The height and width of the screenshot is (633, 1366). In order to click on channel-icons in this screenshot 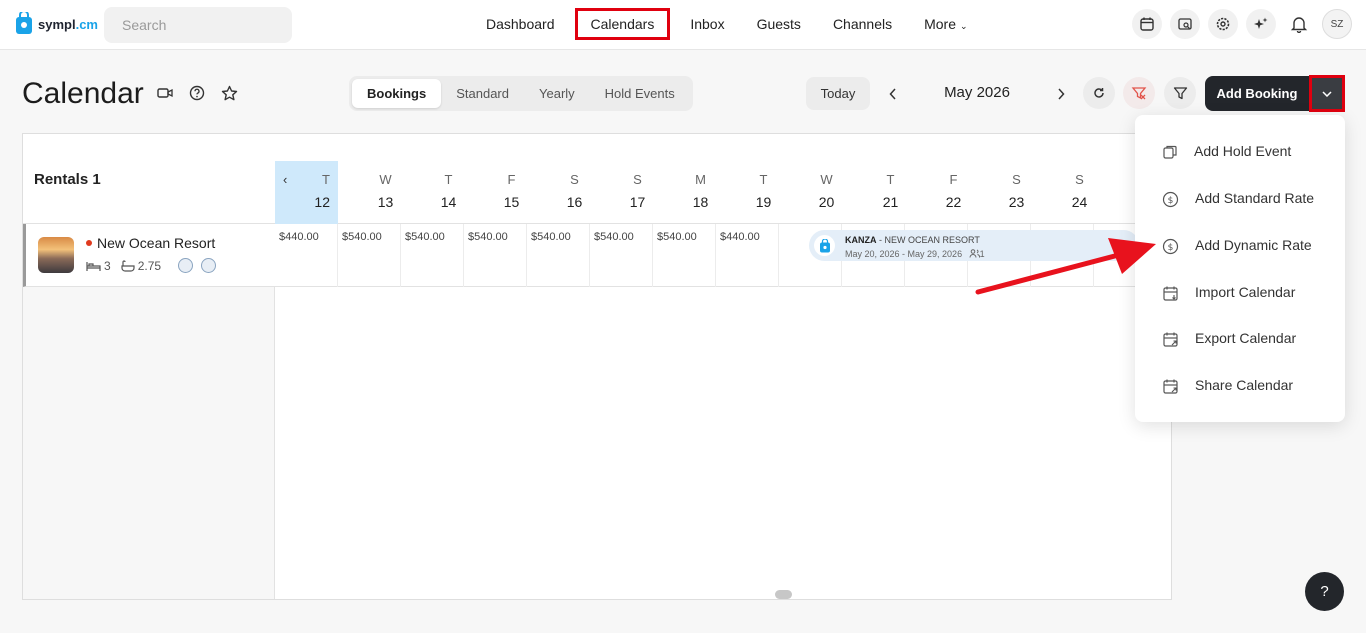, I will do `click(197, 265)`.